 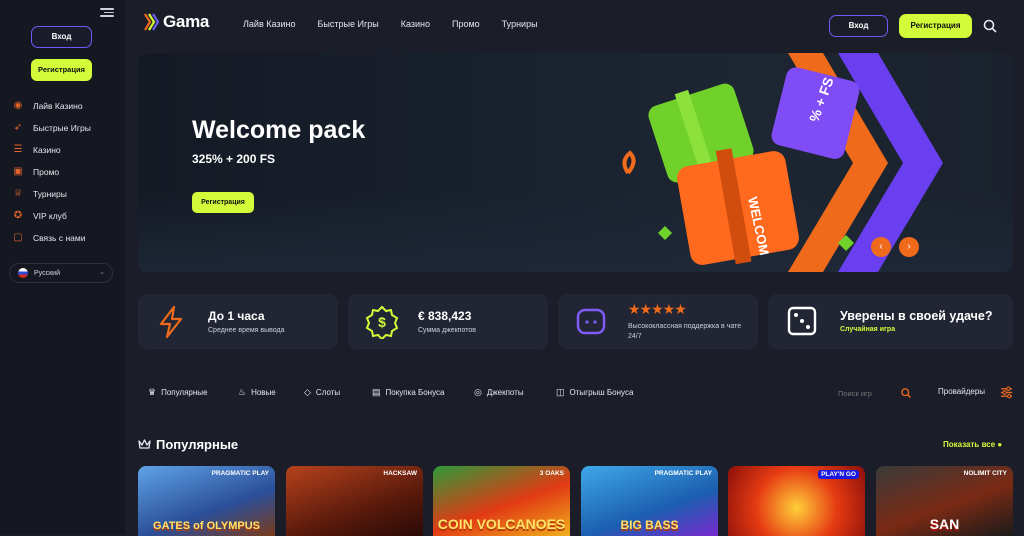 I want to click on sidebar-register-button: Регистрация, so click(x=61, y=70).